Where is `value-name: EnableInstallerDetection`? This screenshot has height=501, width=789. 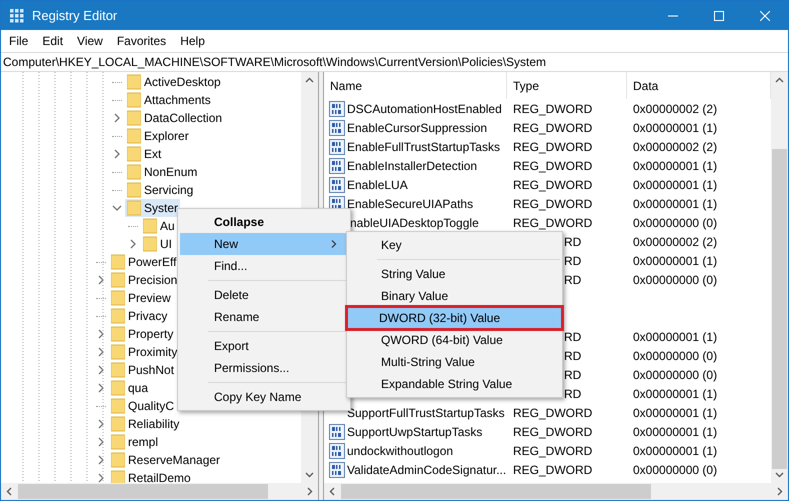
value-name: EnableInstallerDetection is located at coordinates (412, 165).